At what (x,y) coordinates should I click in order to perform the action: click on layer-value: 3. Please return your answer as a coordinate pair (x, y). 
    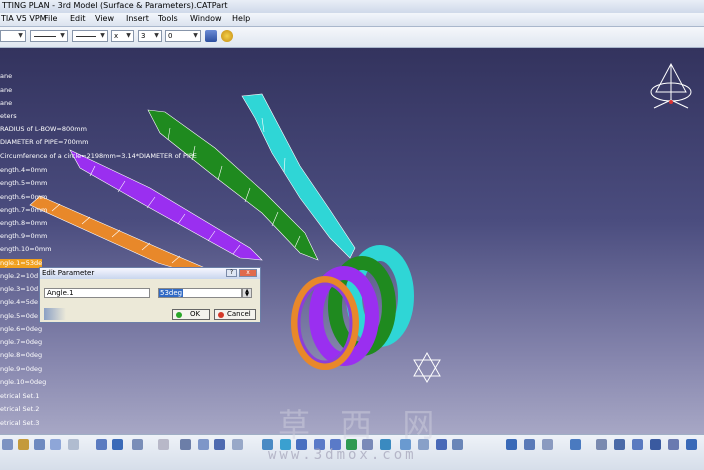
    Looking at the image, I should click on (143, 36).